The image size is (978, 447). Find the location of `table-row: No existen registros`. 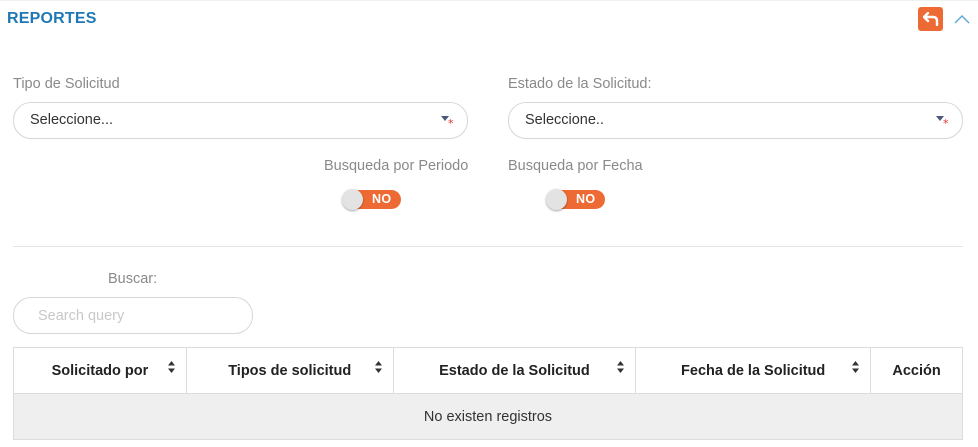

table-row: No existen registros is located at coordinates (488, 416).